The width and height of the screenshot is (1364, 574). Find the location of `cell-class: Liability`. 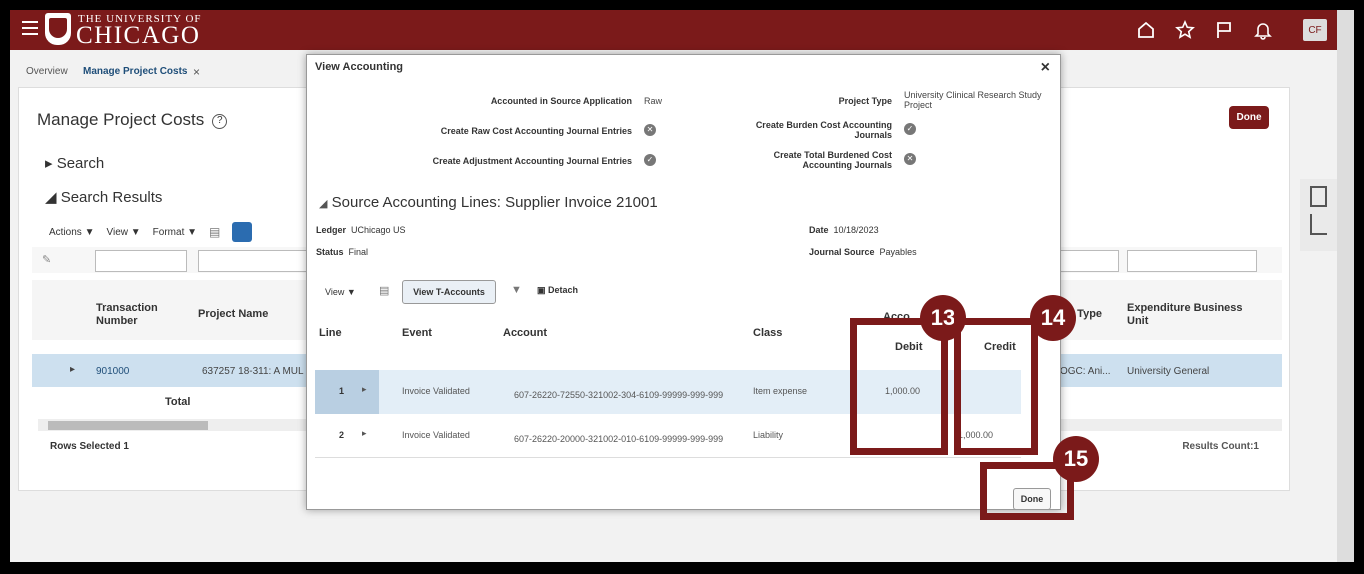

cell-class: Liability is located at coordinates (768, 435).